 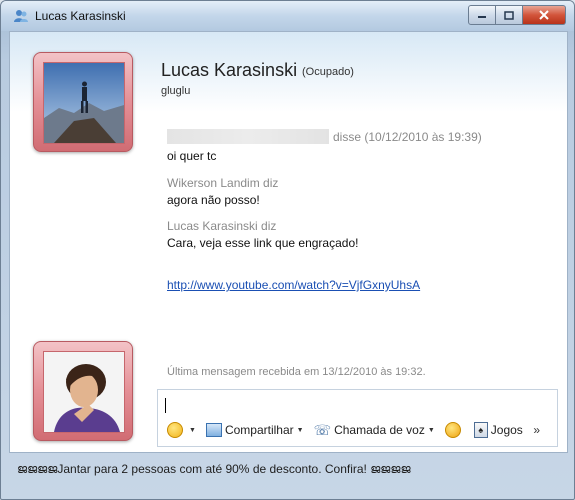 I want to click on share-button: Compartilhar ▼, so click(x=254, y=430).